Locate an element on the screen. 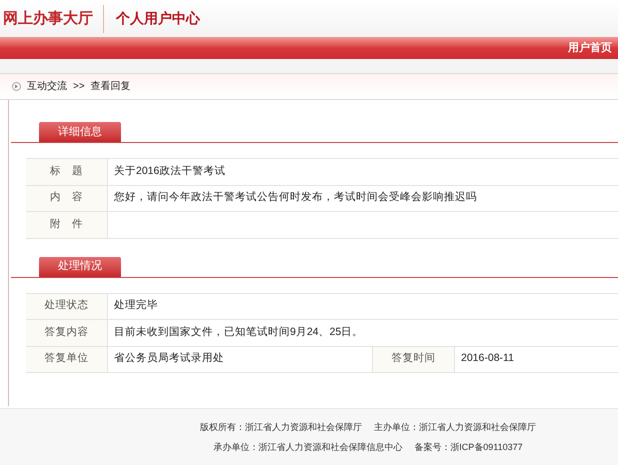 The width and height of the screenshot is (618, 465). breadcrumb-link: 互动交流 is located at coordinates (47, 86).